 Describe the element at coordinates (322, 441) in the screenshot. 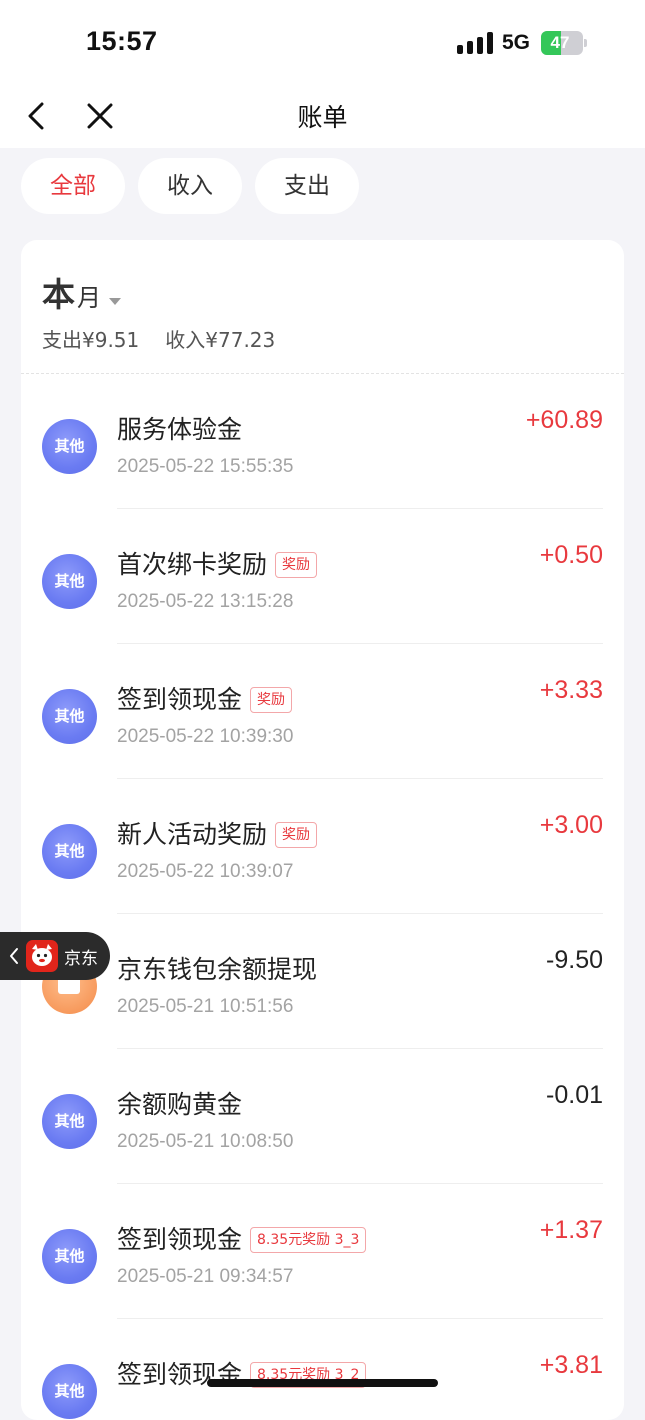

I see `transaction-row: 其他 服务体验金 2025-05-22 15:55:35 +60.89` at that location.